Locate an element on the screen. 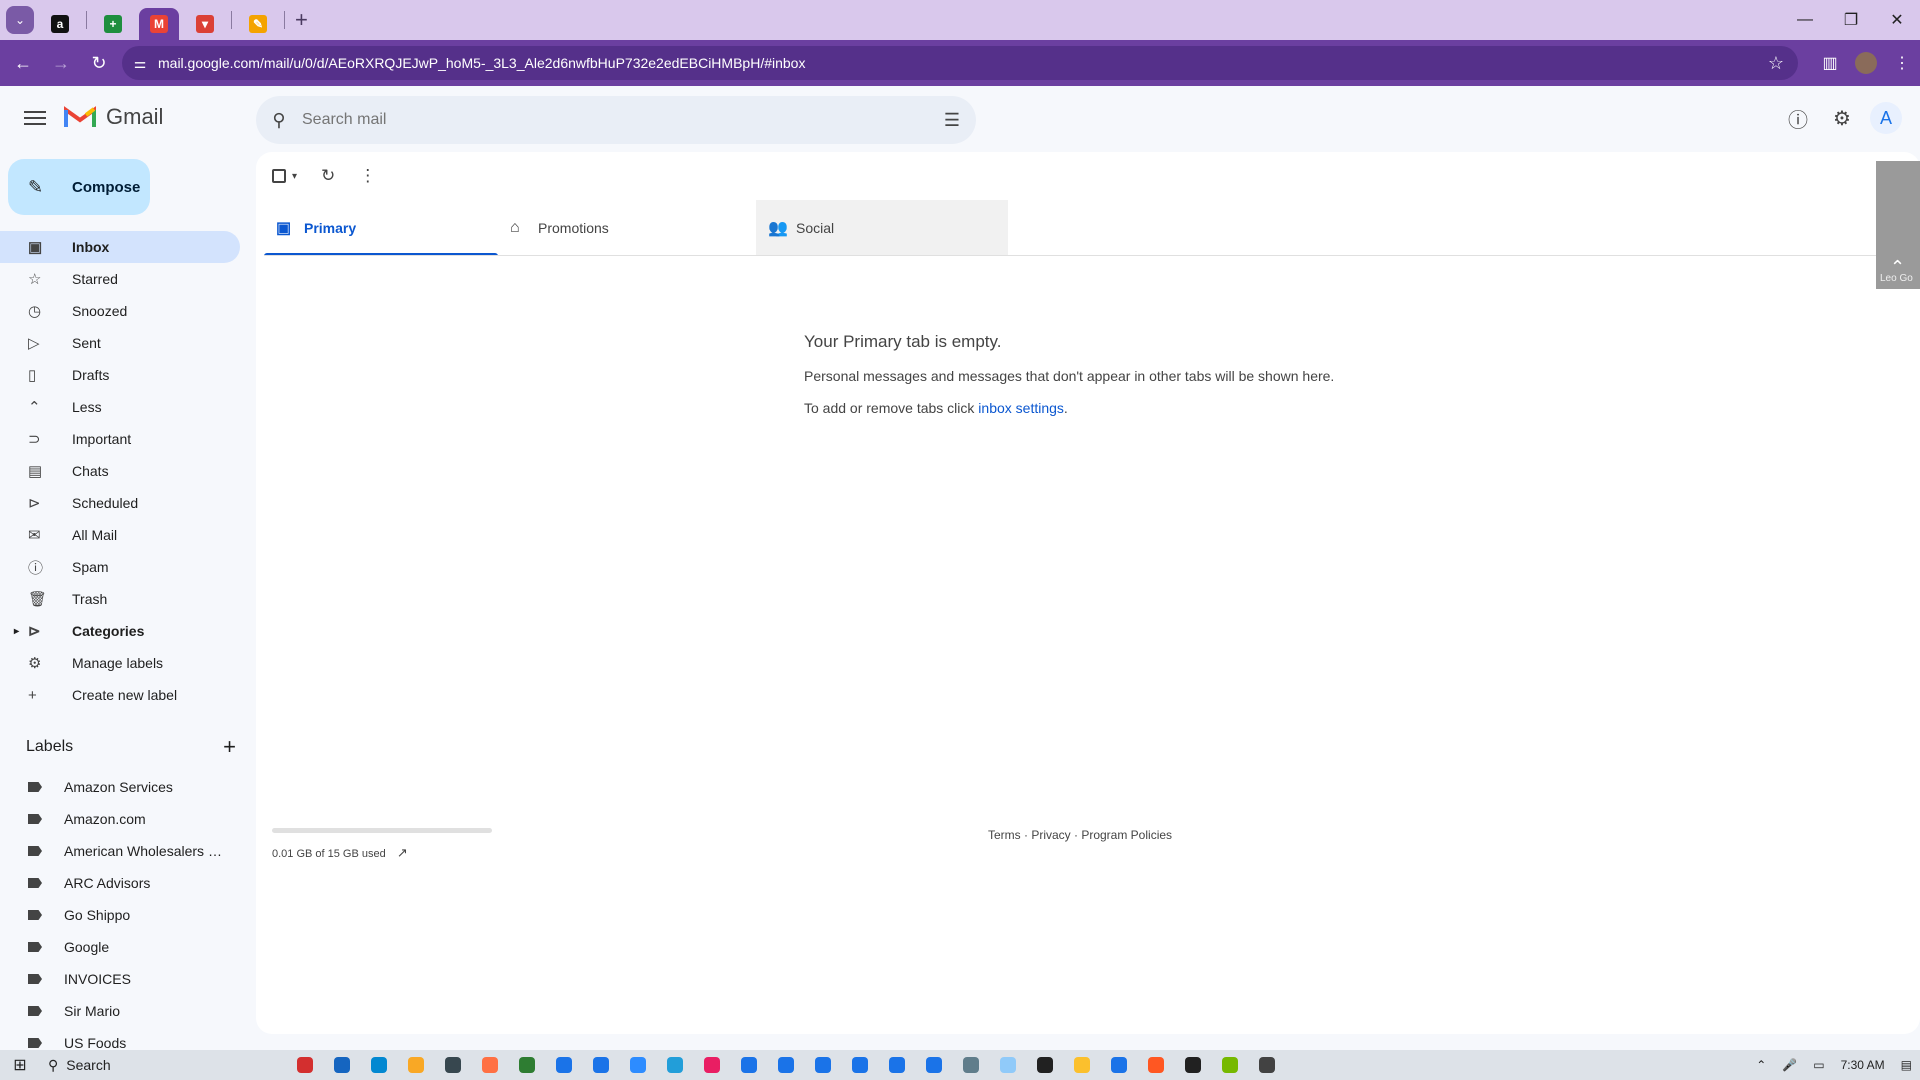 The height and width of the screenshot is (1080, 1920). label-item: Google is located at coordinates (120, 947).